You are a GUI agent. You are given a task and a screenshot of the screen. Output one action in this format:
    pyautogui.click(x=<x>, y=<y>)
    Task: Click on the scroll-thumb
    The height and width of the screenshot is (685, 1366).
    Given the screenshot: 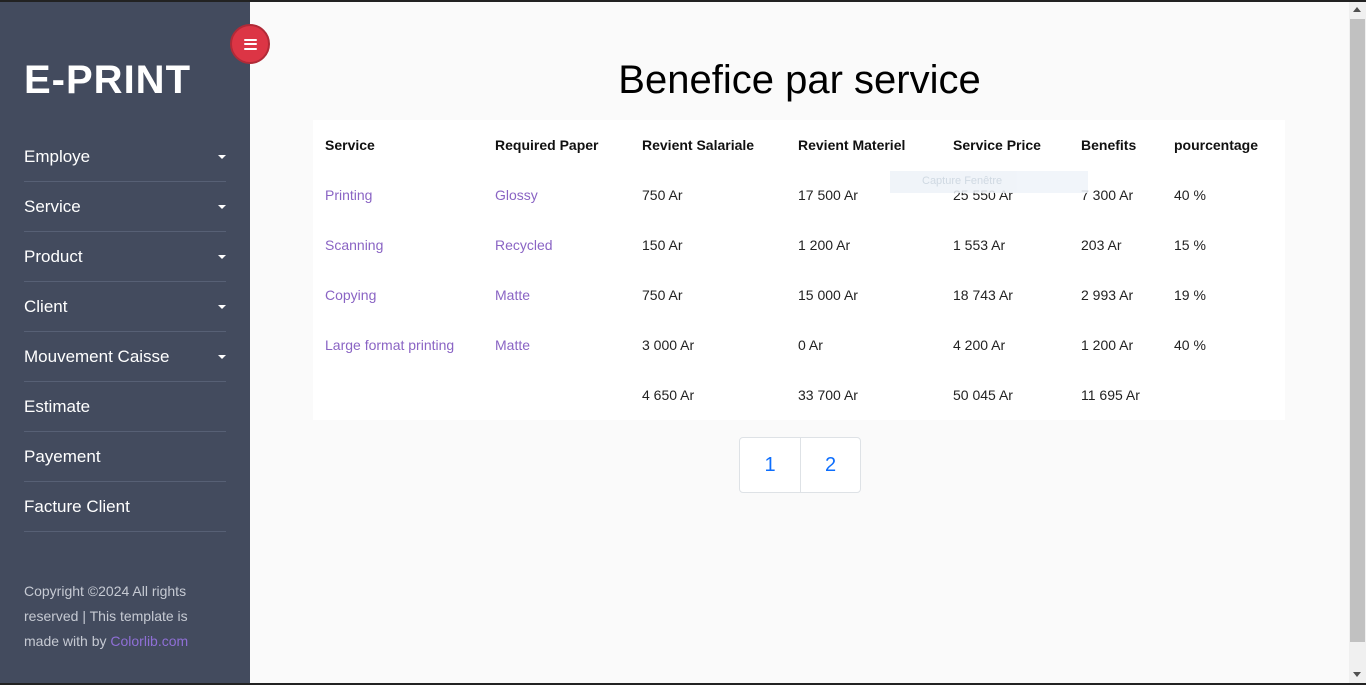 What is the action you would take?
    pyautogui.click(x=1357, y=330)
    